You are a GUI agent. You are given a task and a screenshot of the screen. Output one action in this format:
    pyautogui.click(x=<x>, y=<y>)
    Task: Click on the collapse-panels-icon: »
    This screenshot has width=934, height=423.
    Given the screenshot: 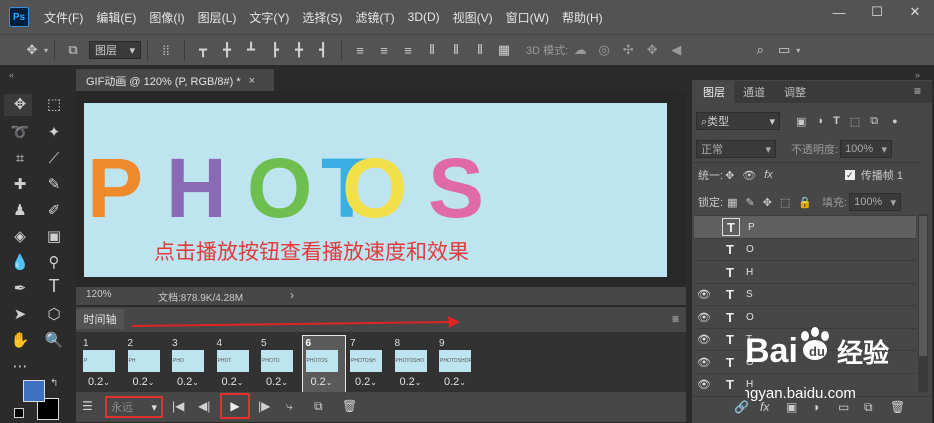 What is the action you would take?
    pyautogui.click(x=917, y=75)
    